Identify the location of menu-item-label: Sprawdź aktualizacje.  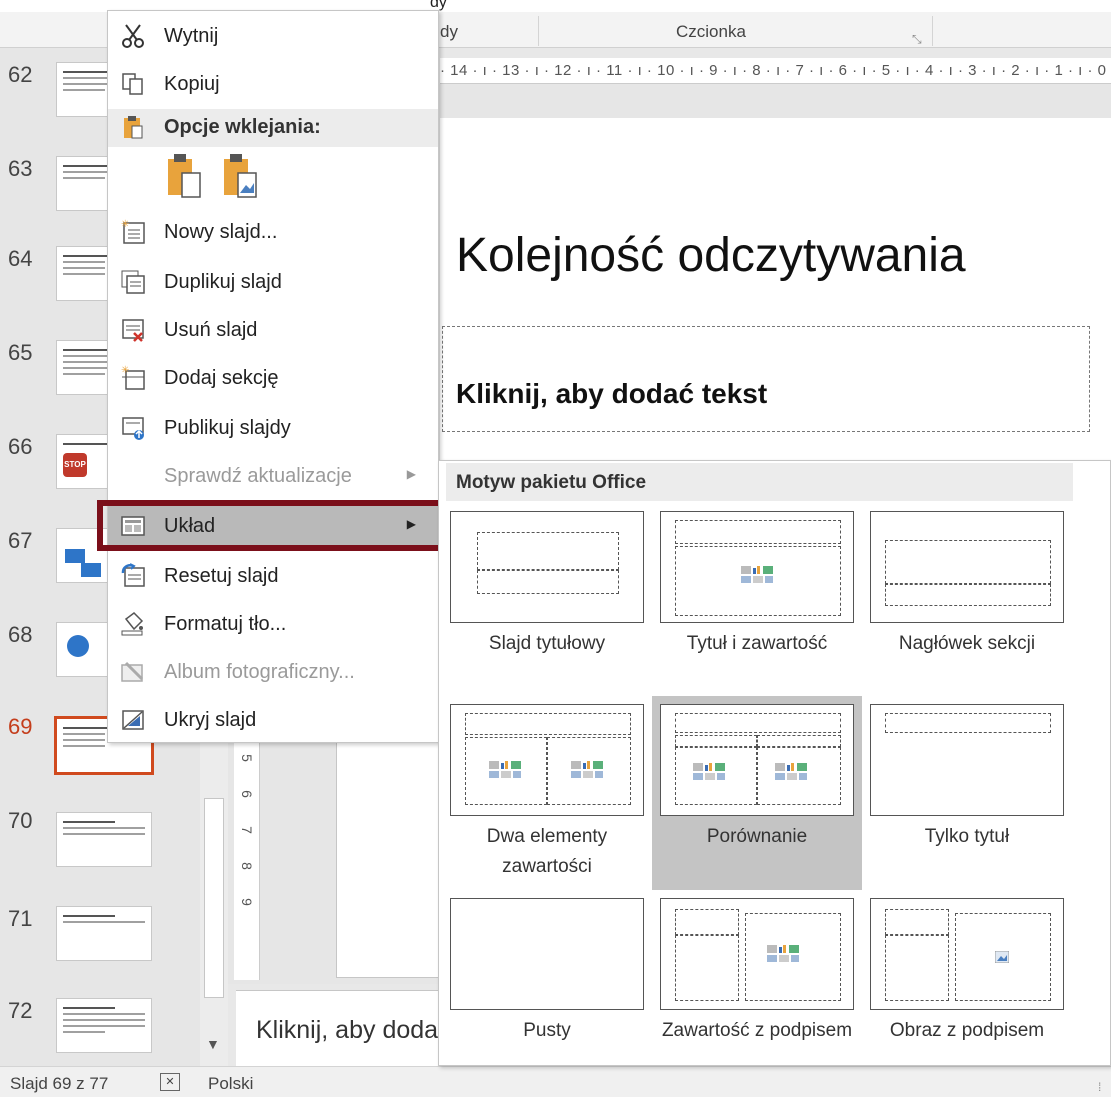
(258, 476).